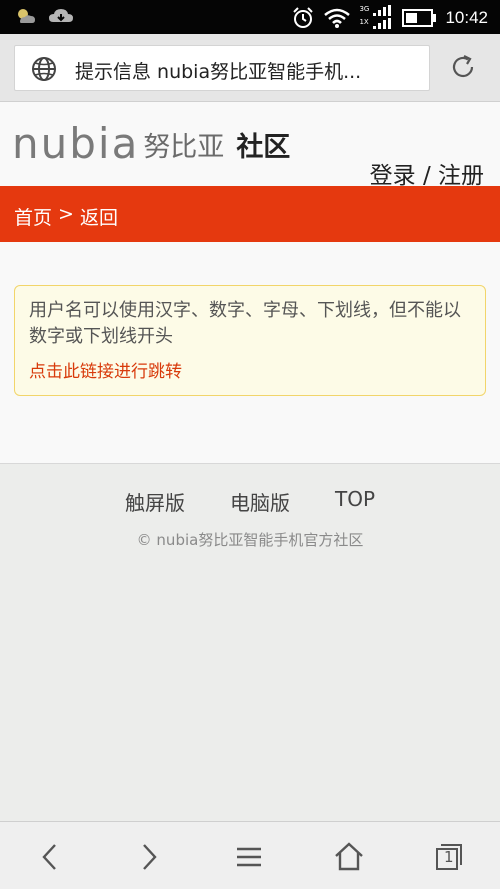 The image size is (500, 889). Describe the element at coordinates (303, 18) in the screenshot. I see `alarm-icon` at that location.